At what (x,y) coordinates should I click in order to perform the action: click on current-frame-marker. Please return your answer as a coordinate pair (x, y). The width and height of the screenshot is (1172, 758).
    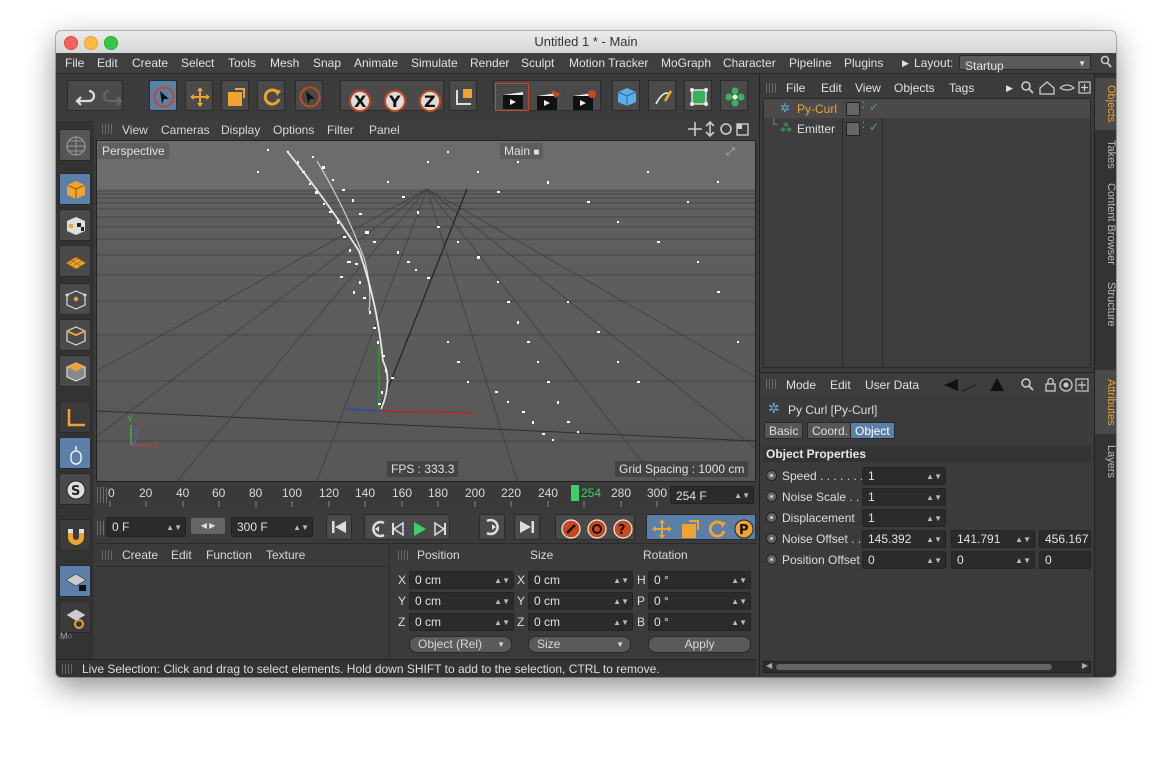
    Looking at the image, I should click on (575, 493).